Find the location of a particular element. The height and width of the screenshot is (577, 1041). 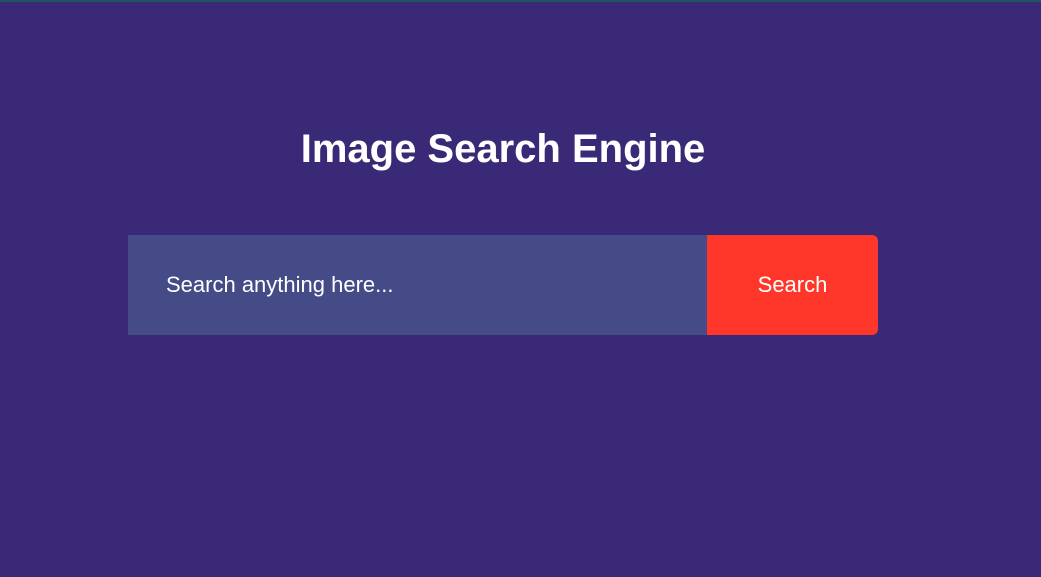

page-title: Image Search Engine is located at coordinates (503, 149).